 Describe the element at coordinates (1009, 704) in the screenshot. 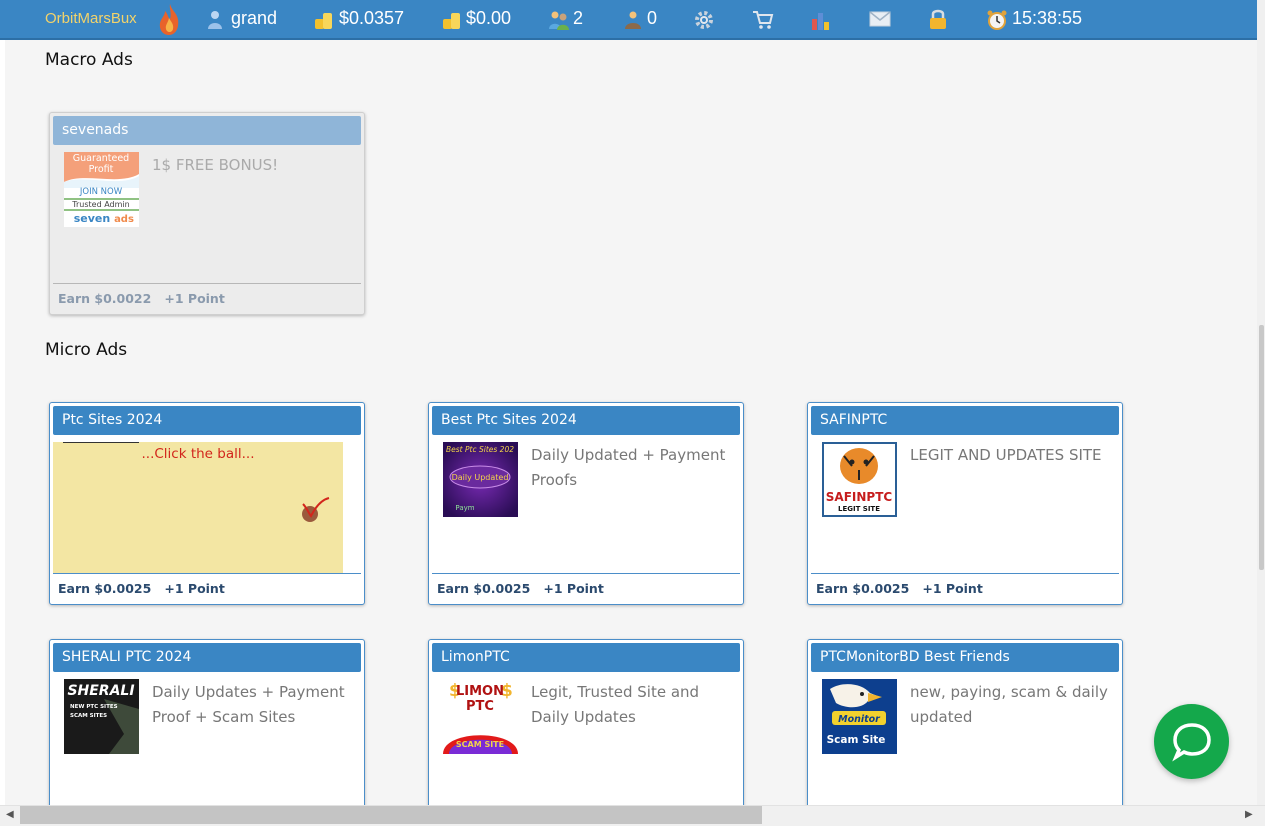

I see `ad-description: new, paying, scam & daily updated` at that location.